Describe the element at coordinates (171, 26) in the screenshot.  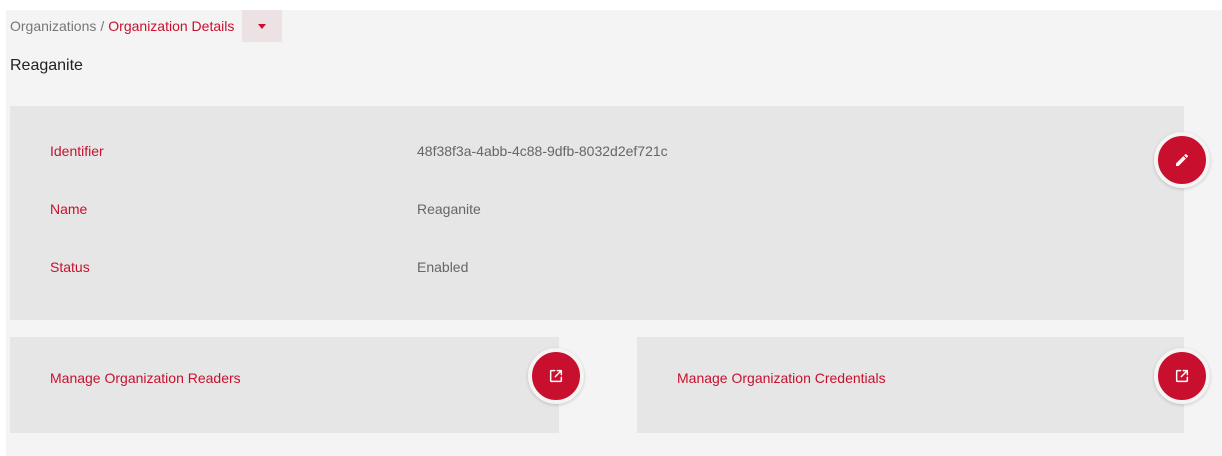
I see `breadcrumb-current: Organization Details` at that location.